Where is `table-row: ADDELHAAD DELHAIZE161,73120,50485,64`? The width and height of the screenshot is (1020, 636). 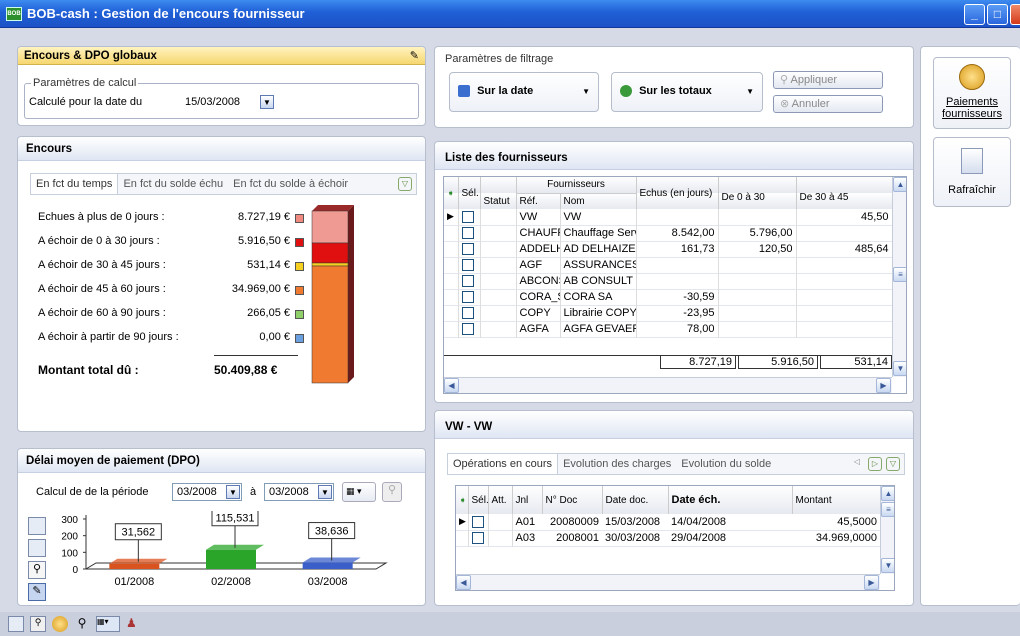 table-row: ADDELHAAD DELHAIZE161,73120,50485,64 is located at coordinates (668, 249).